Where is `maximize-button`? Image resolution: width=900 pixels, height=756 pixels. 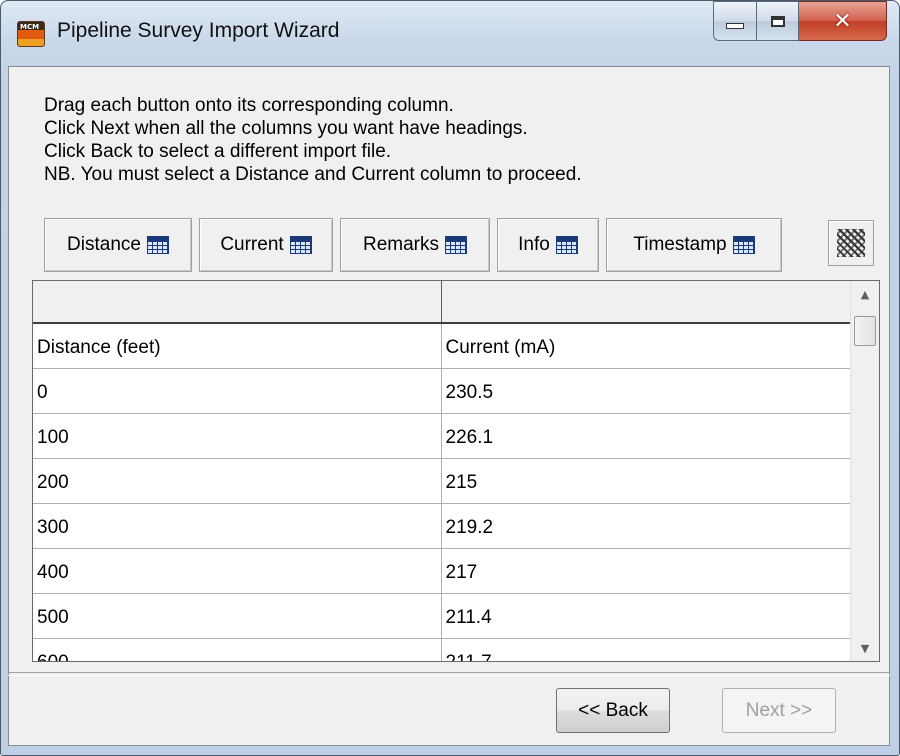 maximize-button is located at coordinates (778, 21).